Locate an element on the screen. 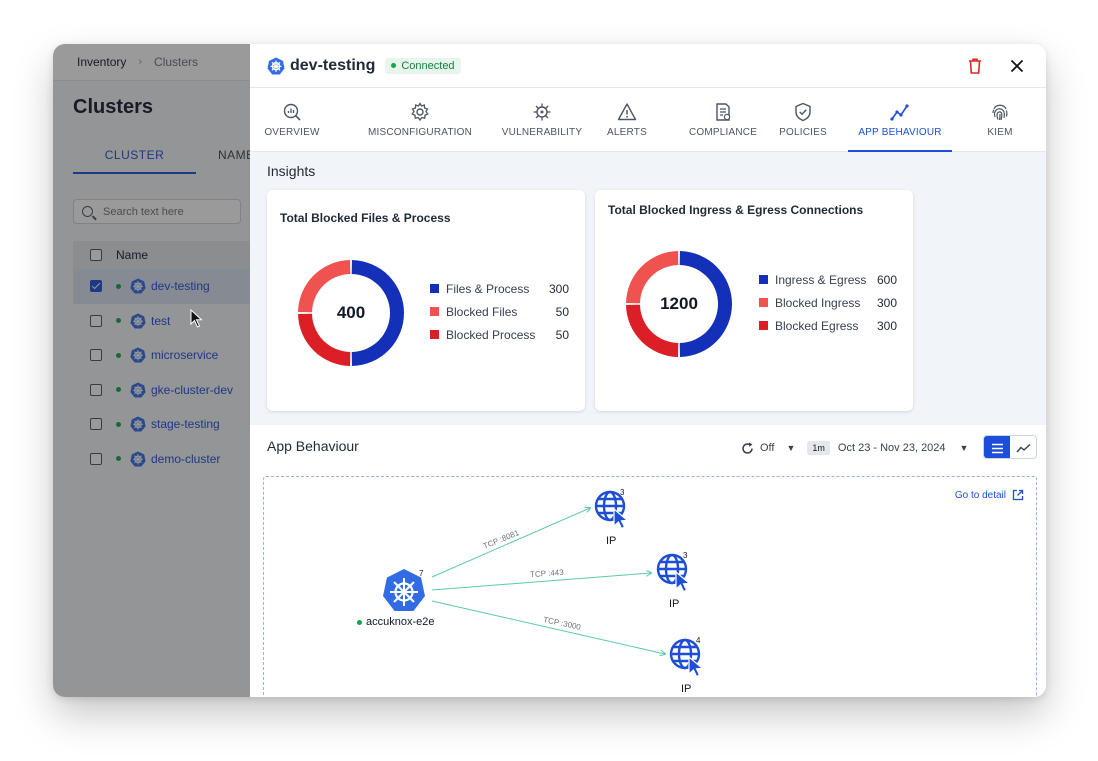 Image resolution: width=1098 pixels, height=761 pixels. legend-item: Files & Process 300 is located at coordinates (499, 288).